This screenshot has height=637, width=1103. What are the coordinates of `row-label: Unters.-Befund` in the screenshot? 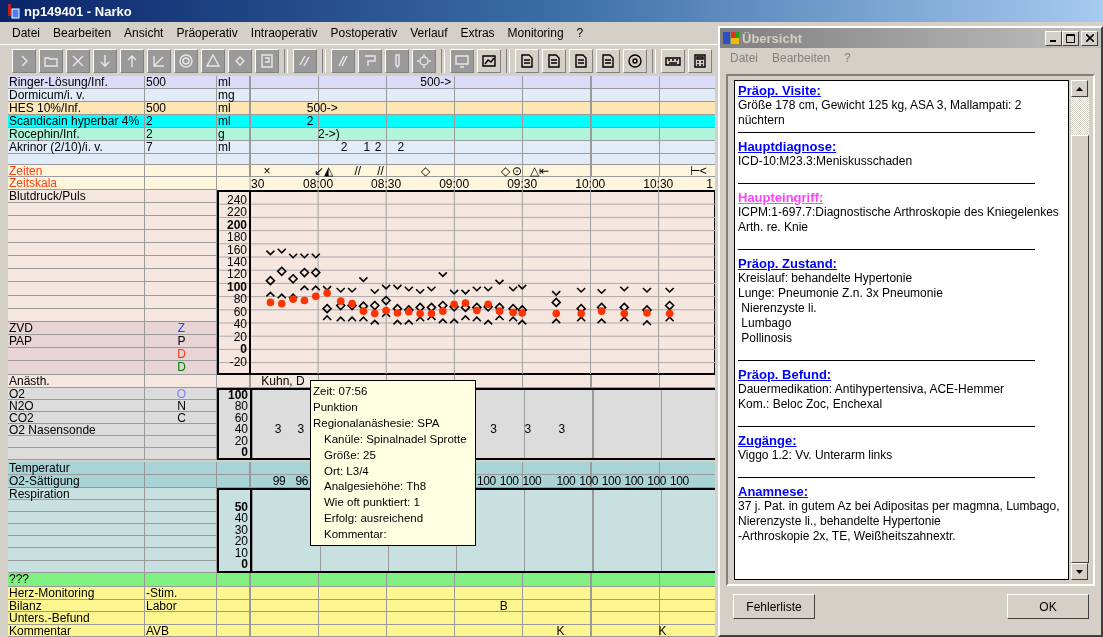 It's located at (49, 618).